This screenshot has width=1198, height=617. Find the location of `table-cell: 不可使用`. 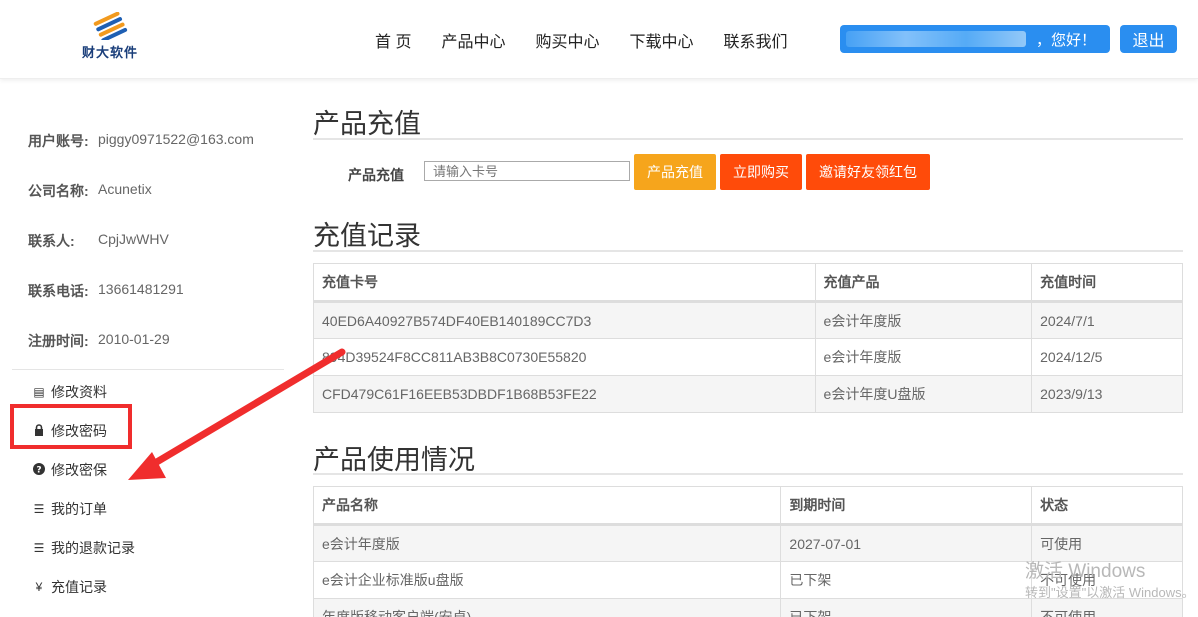

table-cell: 不可使用 is located at coordinates (1107, 607).